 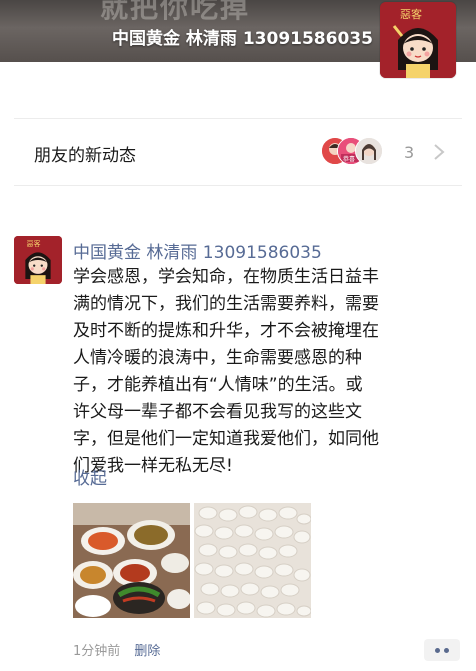 I want to click on delete-post-link: 删除, so click(x=147, y=651).